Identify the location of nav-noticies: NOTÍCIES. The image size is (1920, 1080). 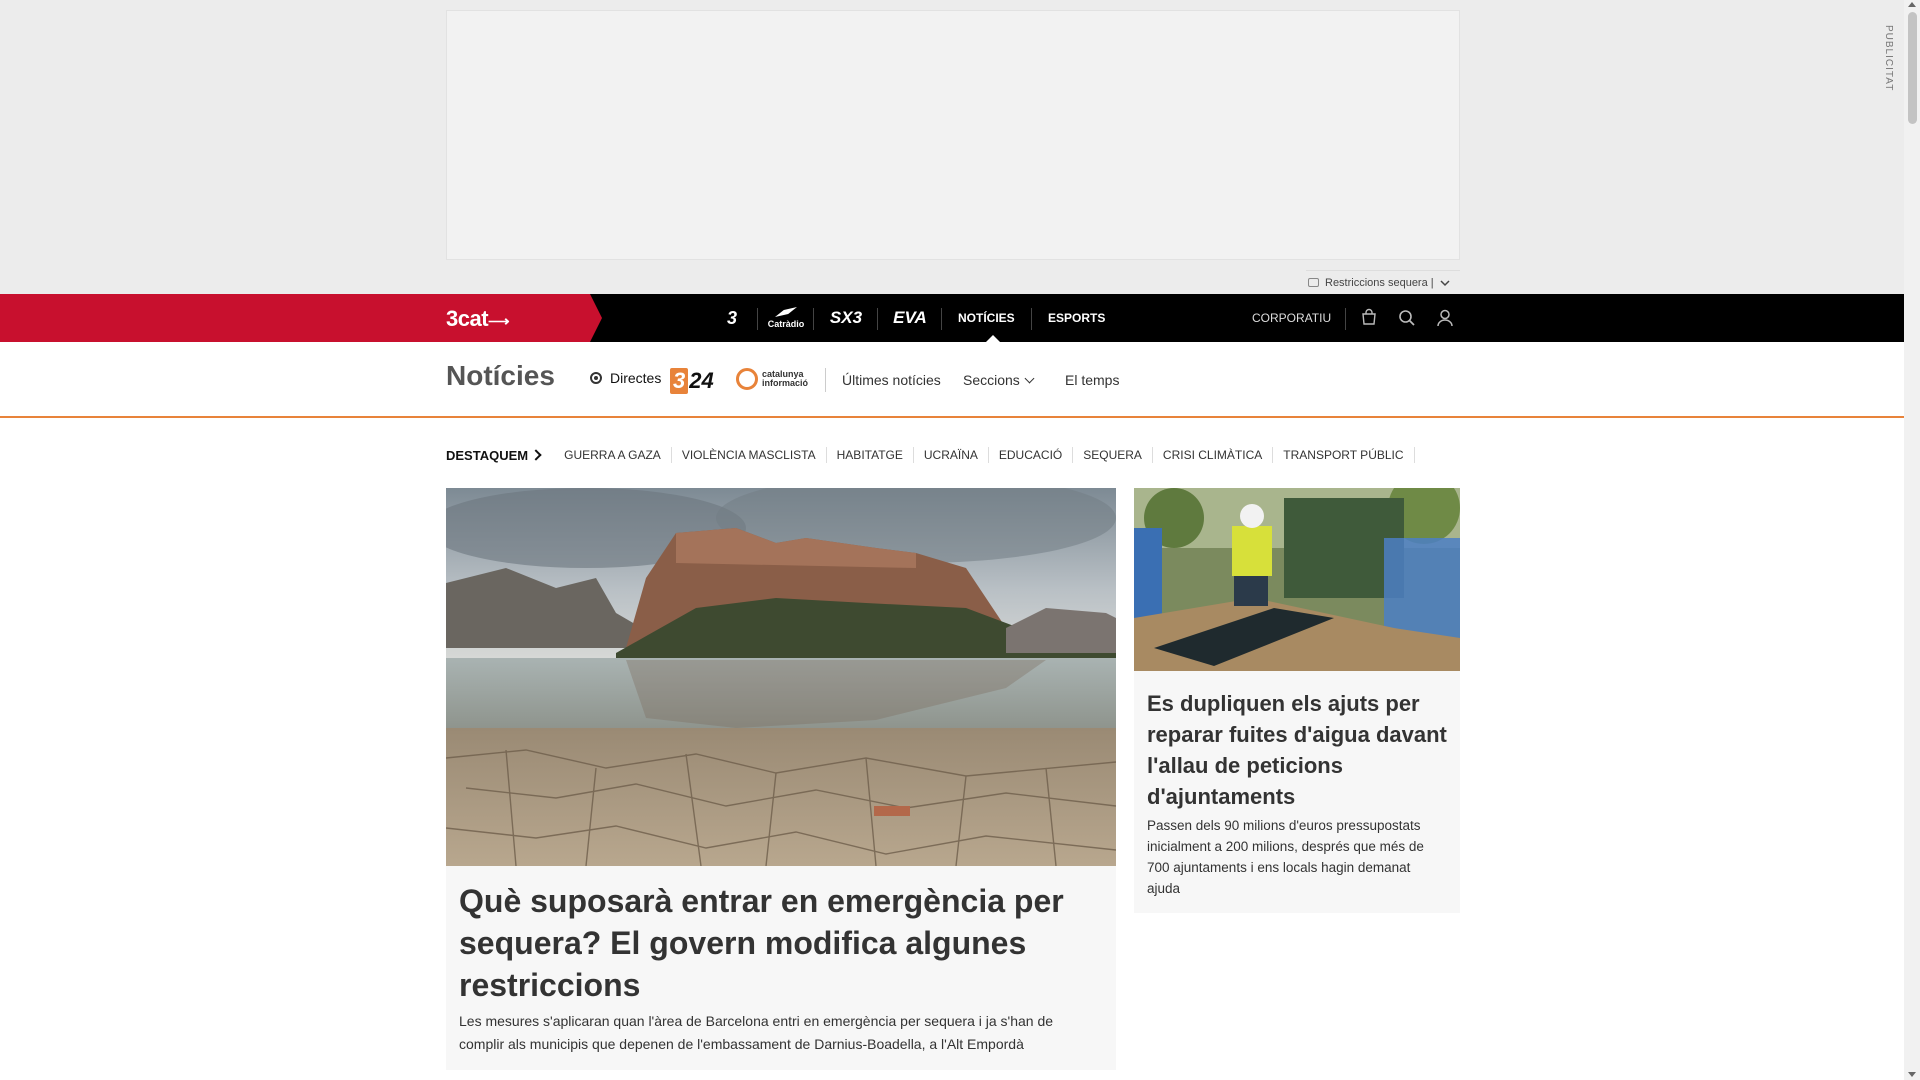
(986, 318).